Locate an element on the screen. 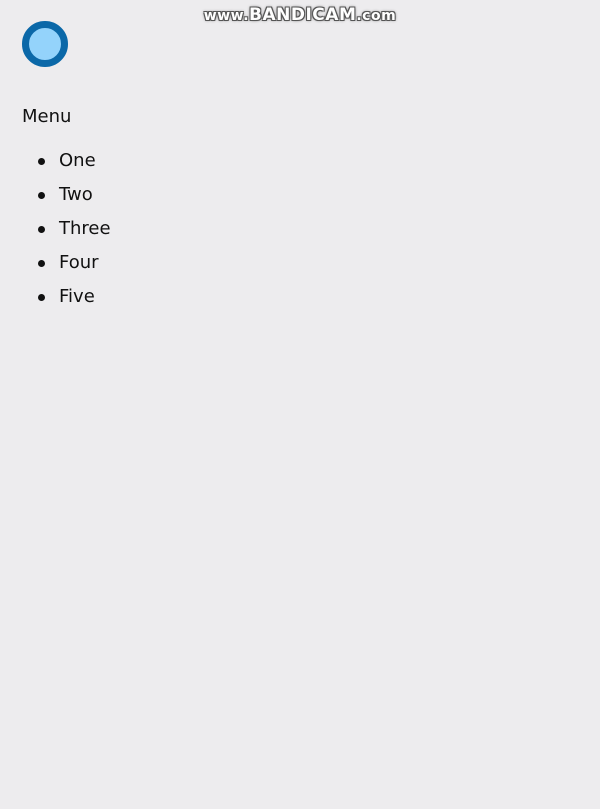  bandicam-watermark: www.BANDICAM.com is located at coordinates (300, 15).